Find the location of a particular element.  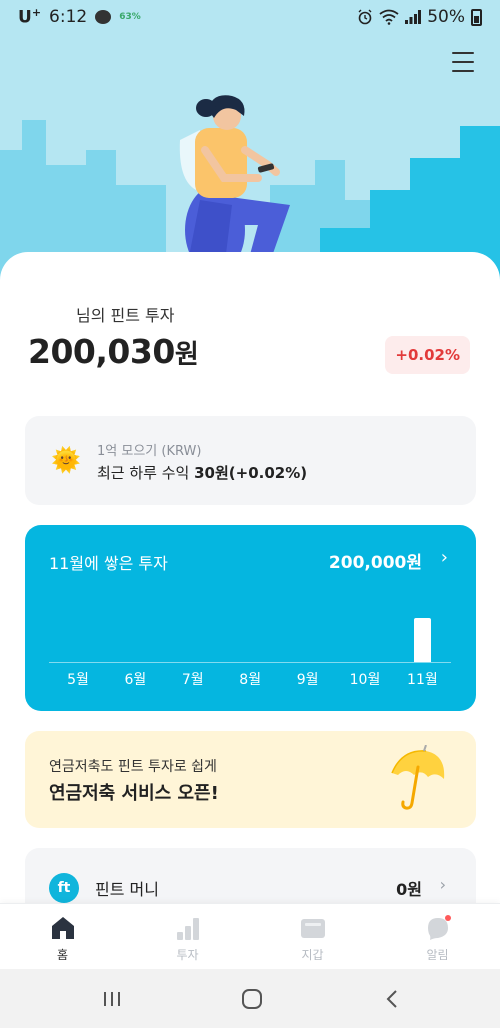

change-badge: +0.02% is located at coordinates (427, 355).